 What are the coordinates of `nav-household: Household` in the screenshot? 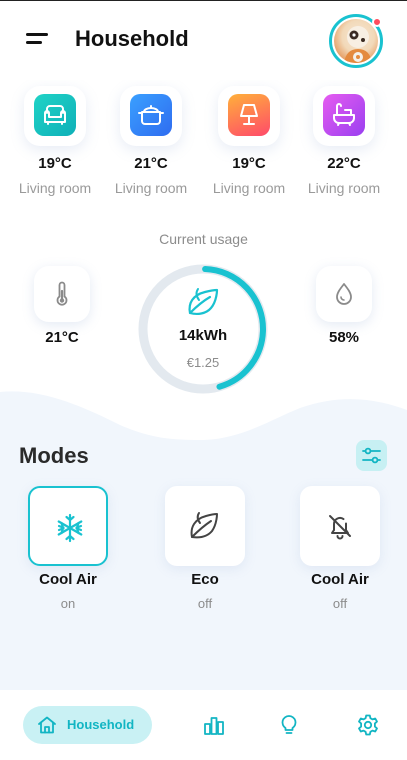 It's located at (87, 725).